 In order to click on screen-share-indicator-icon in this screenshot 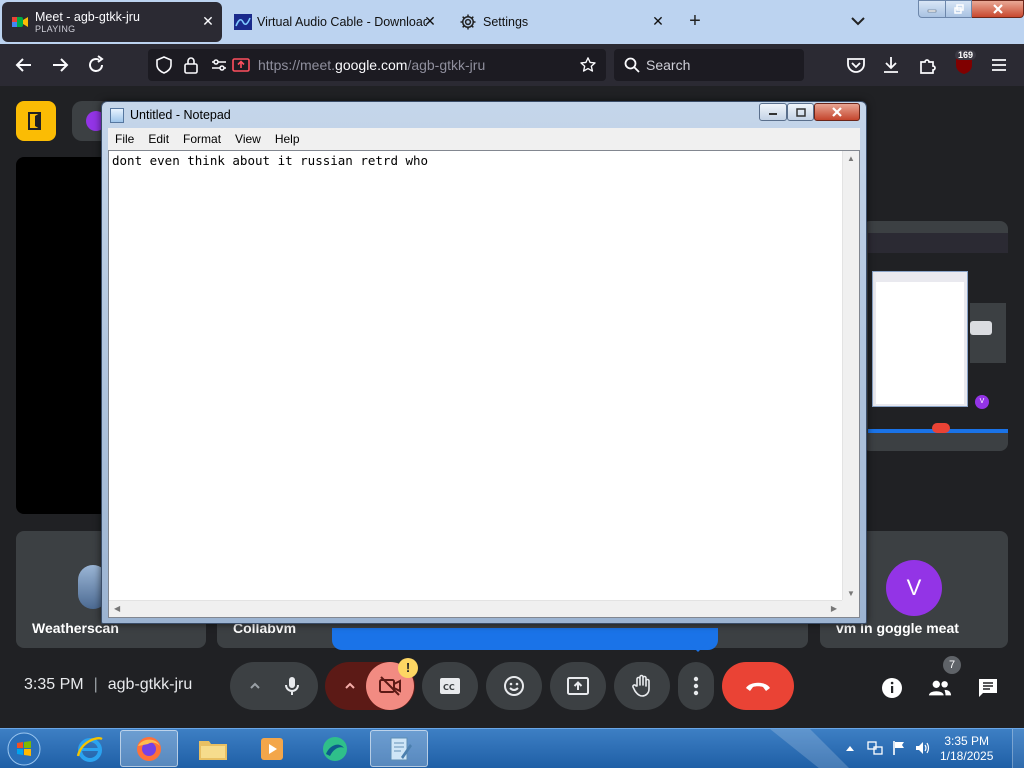, I will do `click(241, 65)`.